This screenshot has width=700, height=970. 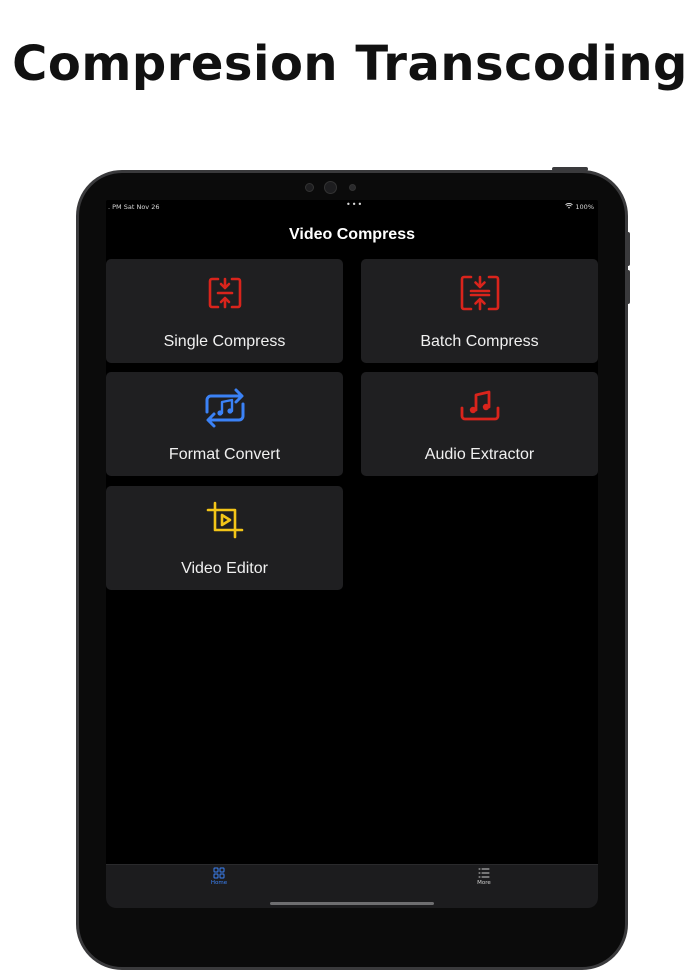 What do you see at coordinates (219, 873) in the screenshot?
I see `grid-icon` at bounding box center [219, 873].